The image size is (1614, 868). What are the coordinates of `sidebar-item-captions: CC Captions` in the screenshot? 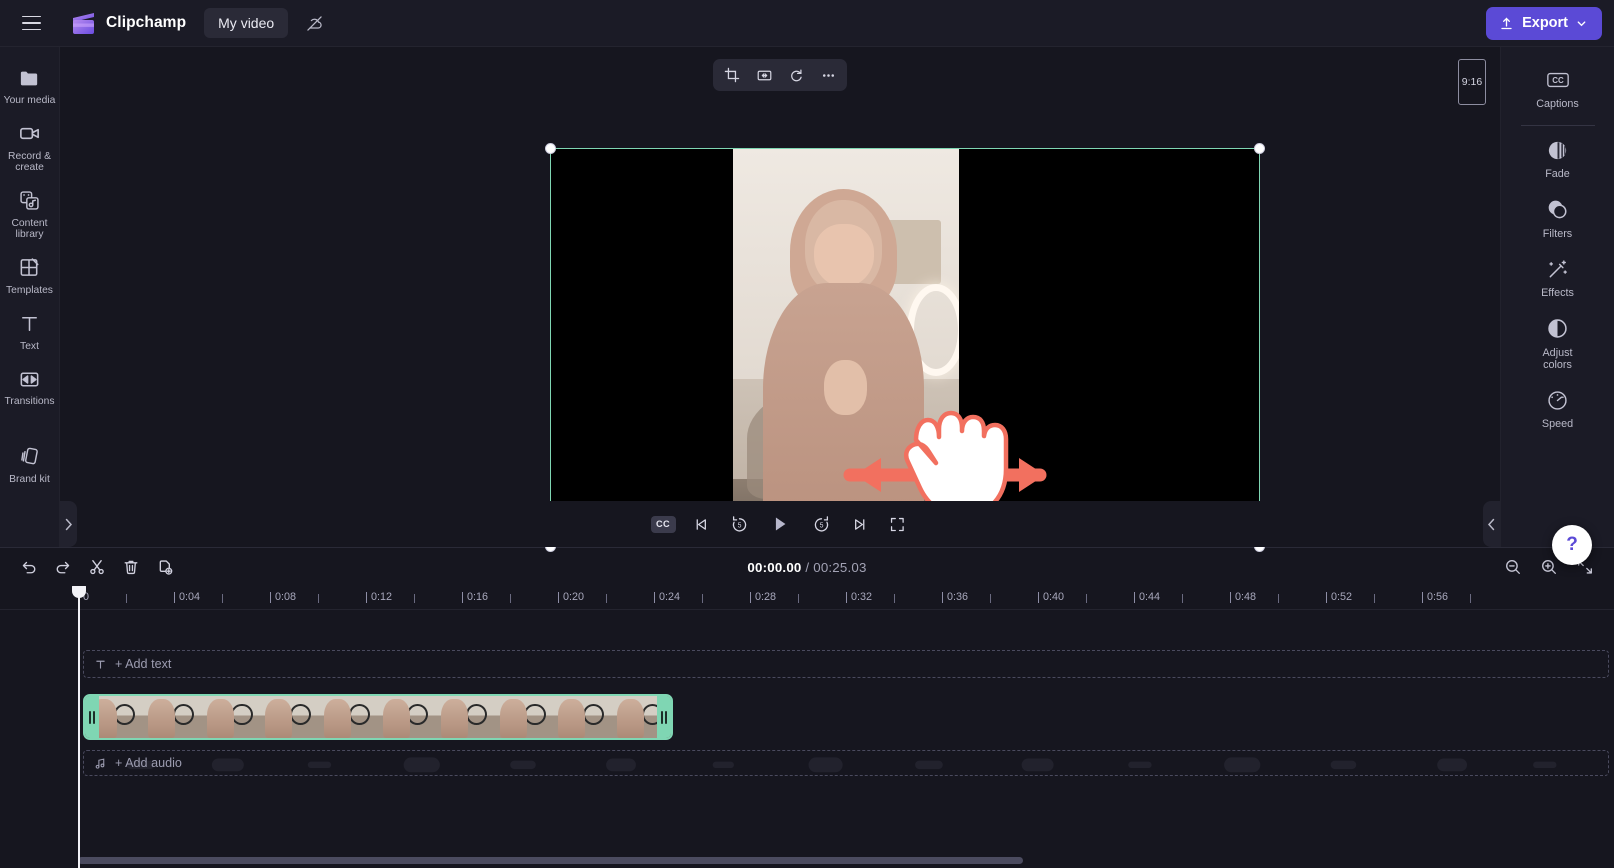 It's located at (1558, 88).